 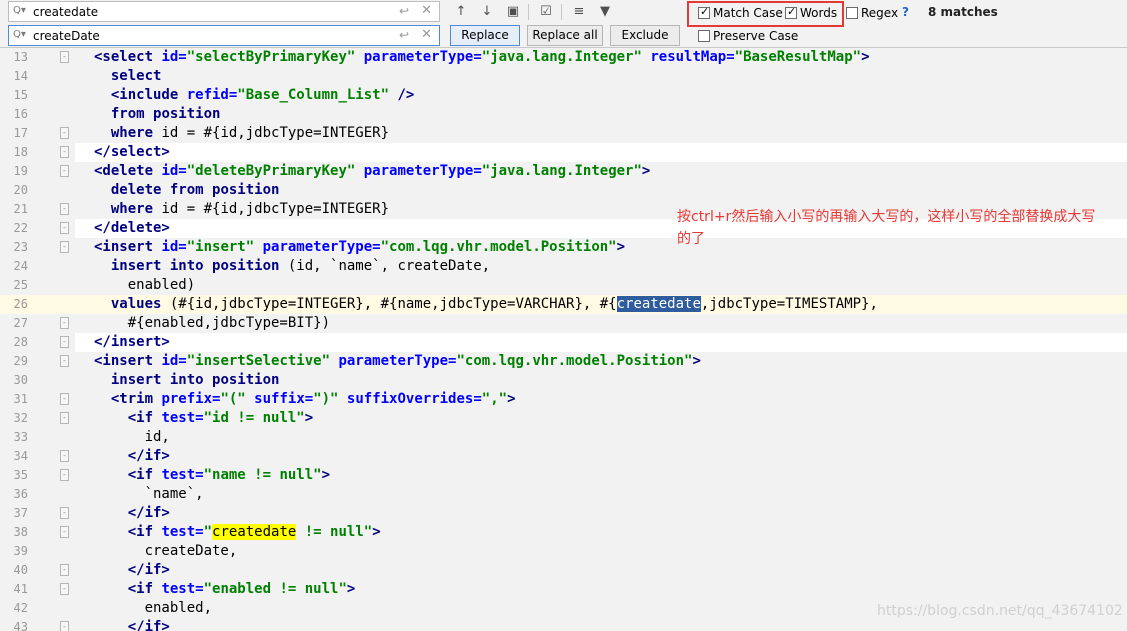 What do you see at coordinates (213, 36) in the screenshot?
I see `replace-input` at bounding box center [213, 36].